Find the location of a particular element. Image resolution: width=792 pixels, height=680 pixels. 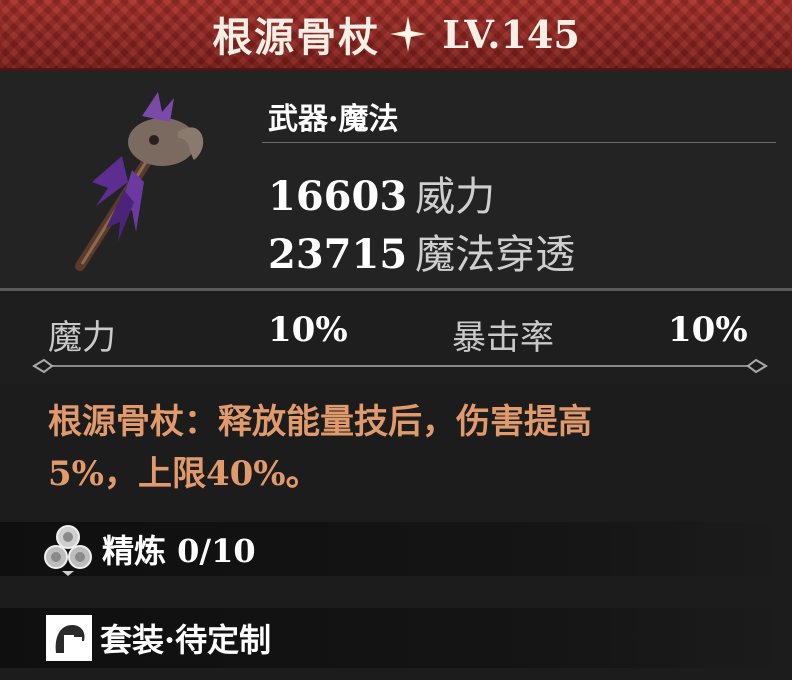

stat-value: 23715 is located at coordinates (338, 254).